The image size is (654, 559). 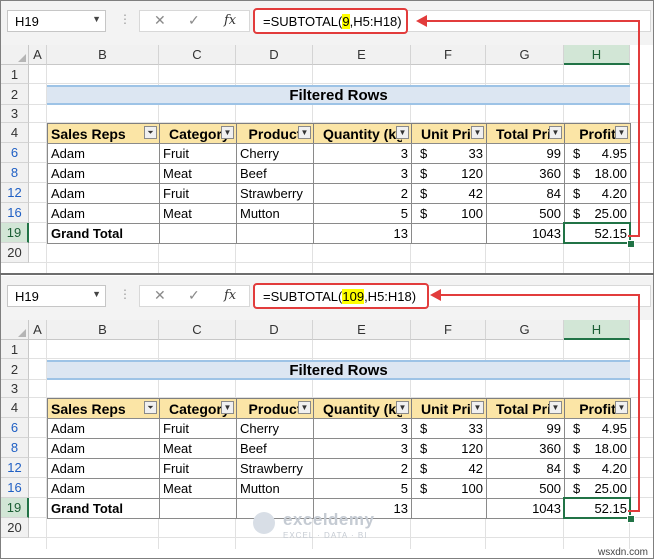 What do you see at coordinates (103, 233) in the screenshot?
I see `grand-total-label: Grand Total` at bounding box center [103, 233].